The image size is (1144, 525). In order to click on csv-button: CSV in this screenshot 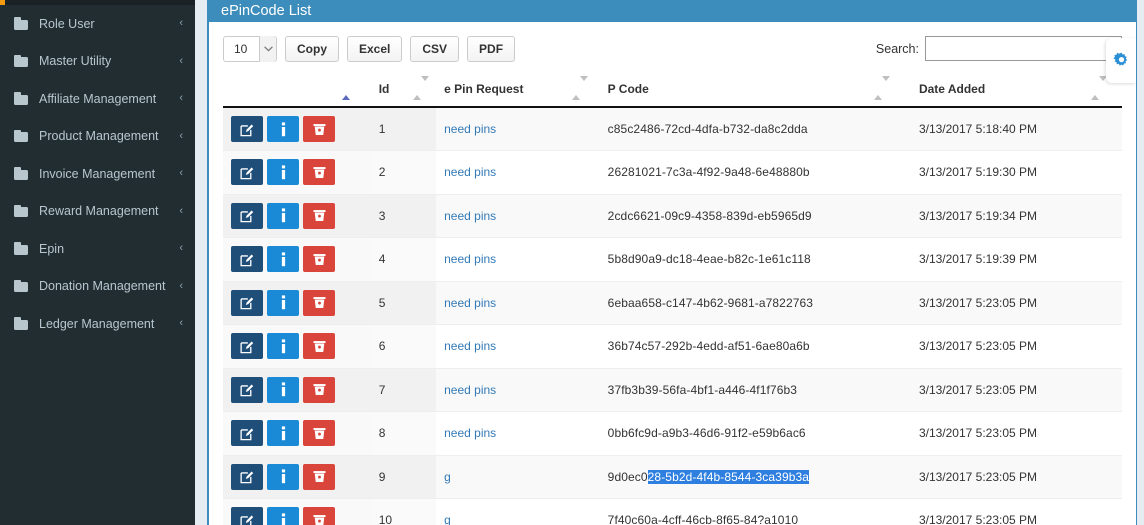, I will do `click(435, 49)`.